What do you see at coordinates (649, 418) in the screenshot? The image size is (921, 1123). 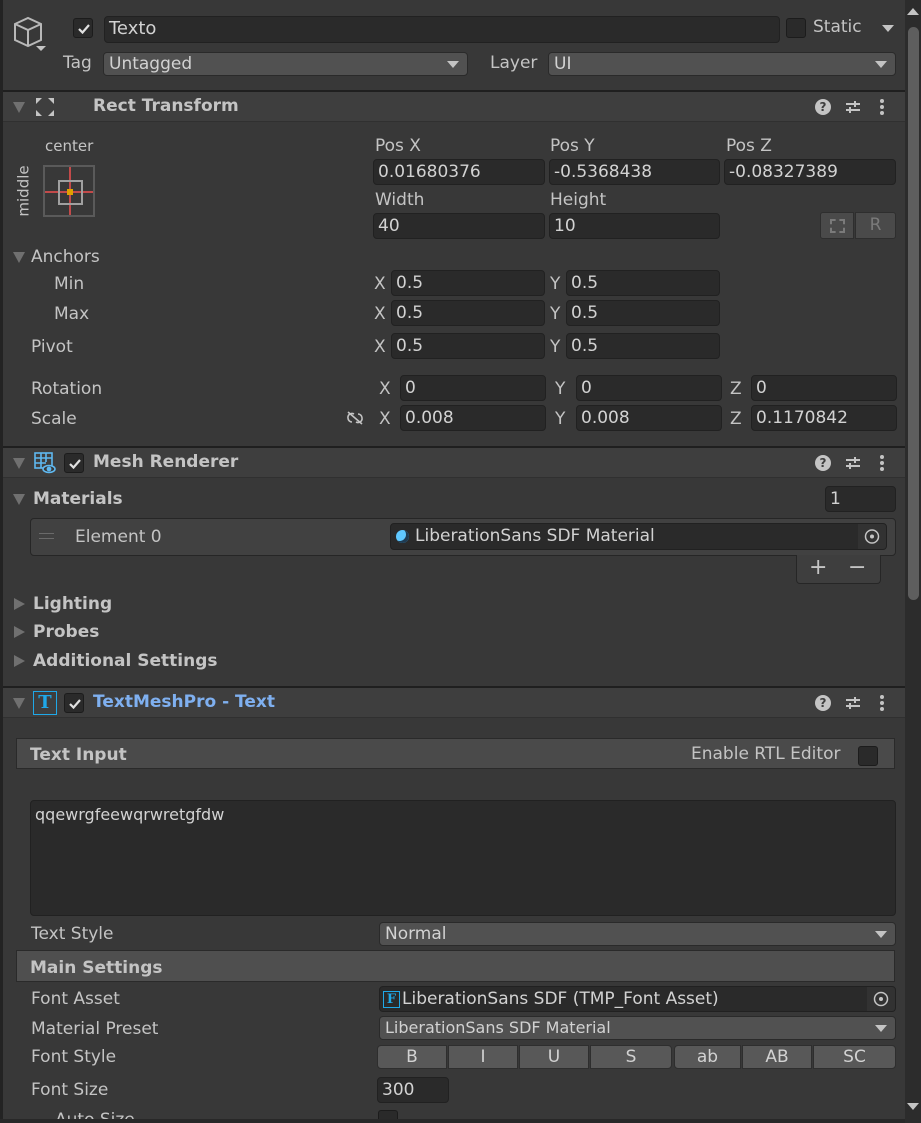 I see `scale-y-input: 0.008` at bounding box center [649, 418].